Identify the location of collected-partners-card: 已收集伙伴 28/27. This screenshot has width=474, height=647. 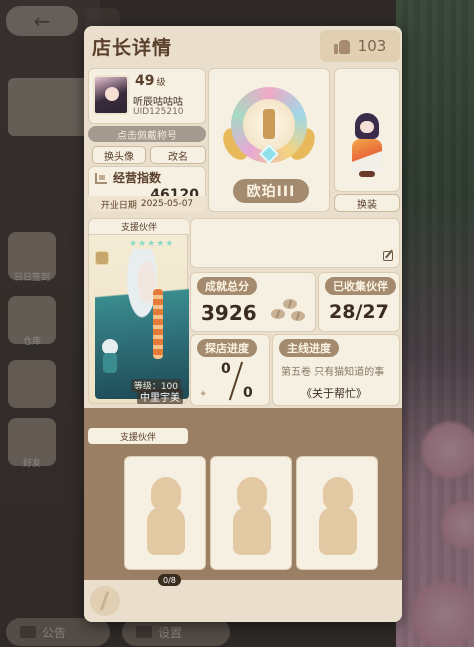
(359, 302).